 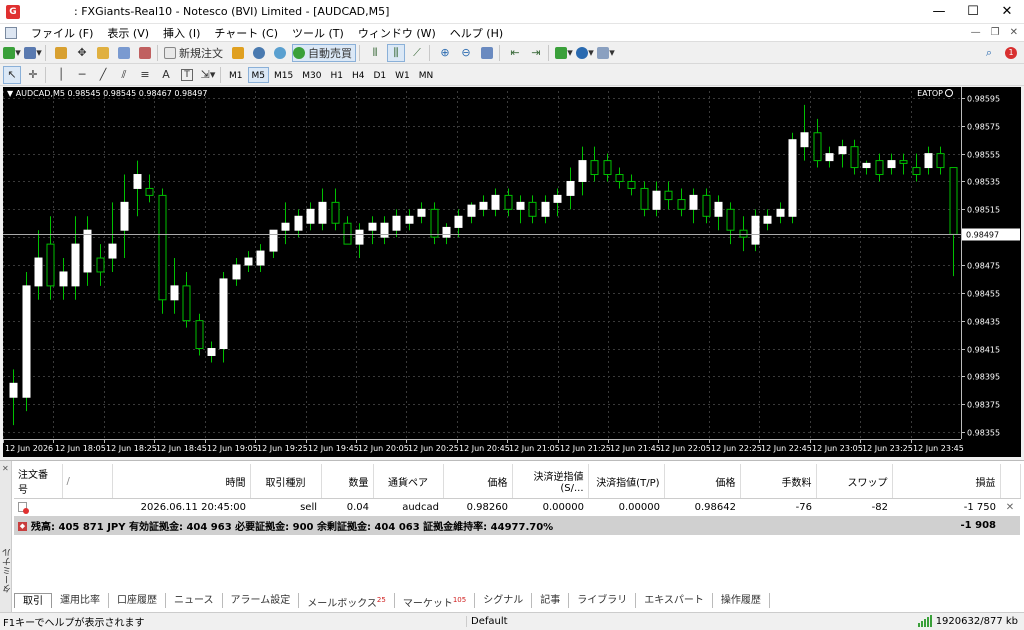 What do you see at coordinates (778, 481) in the screenshot?
I see `column-header: 手数料` at bounding box center [778, 481].